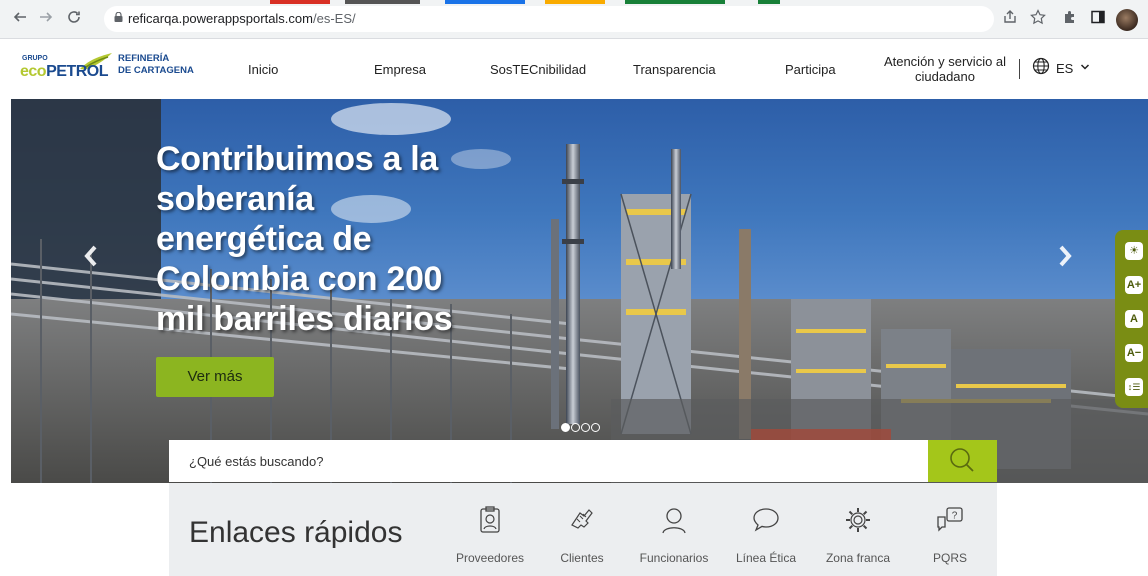 The width and height of the screenshot is (1148, 576). What do you see at coordinates (1134, 251) in the screenshot?
I see `contrast-button: ☀` at bounding box center [1134, 251].